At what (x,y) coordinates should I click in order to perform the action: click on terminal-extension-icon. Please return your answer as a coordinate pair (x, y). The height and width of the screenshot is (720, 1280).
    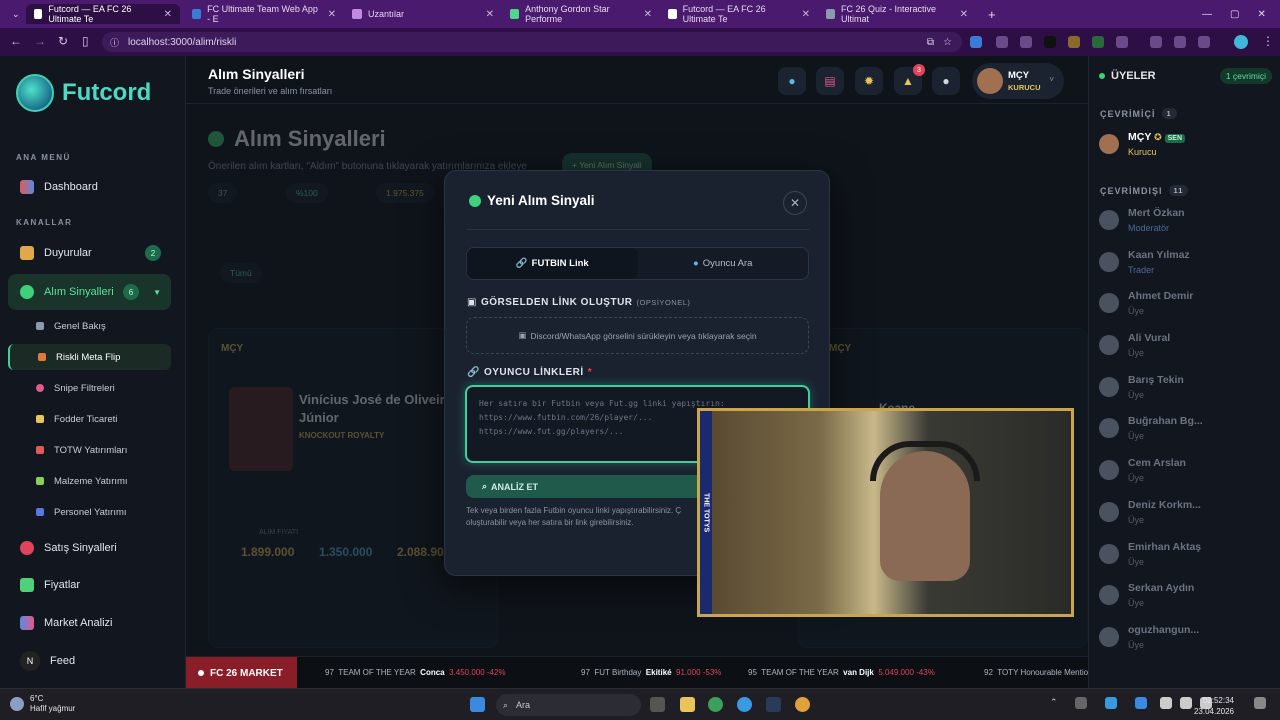
    Looking at the image, I should click on (1098, 42).